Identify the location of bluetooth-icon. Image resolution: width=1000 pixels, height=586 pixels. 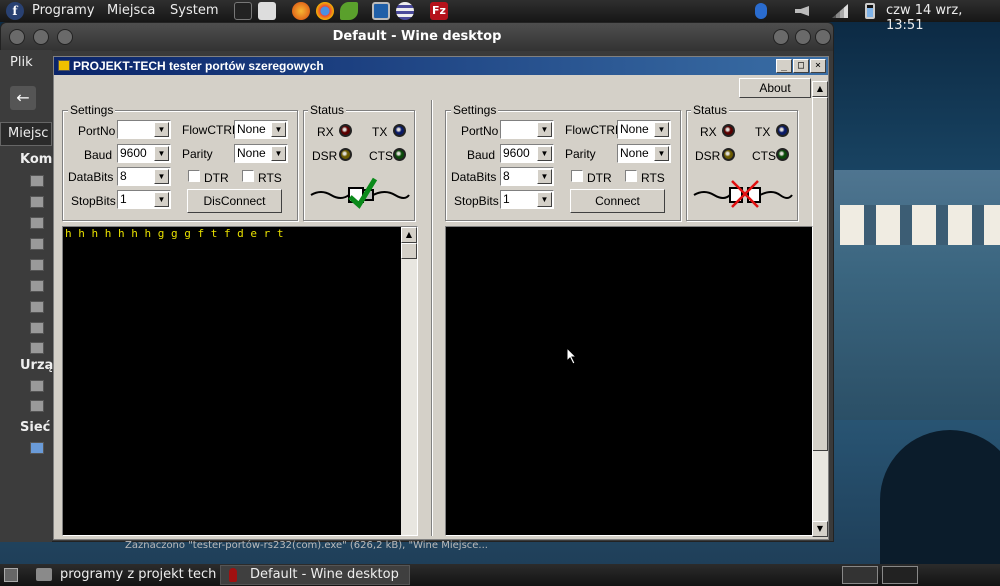
(761, 11).